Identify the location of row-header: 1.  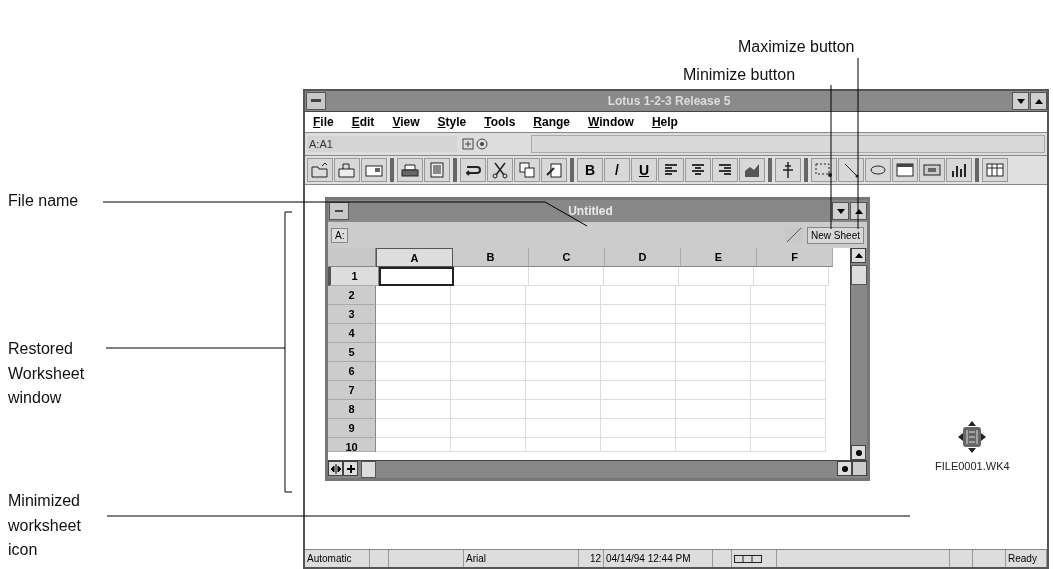
(353, 276).